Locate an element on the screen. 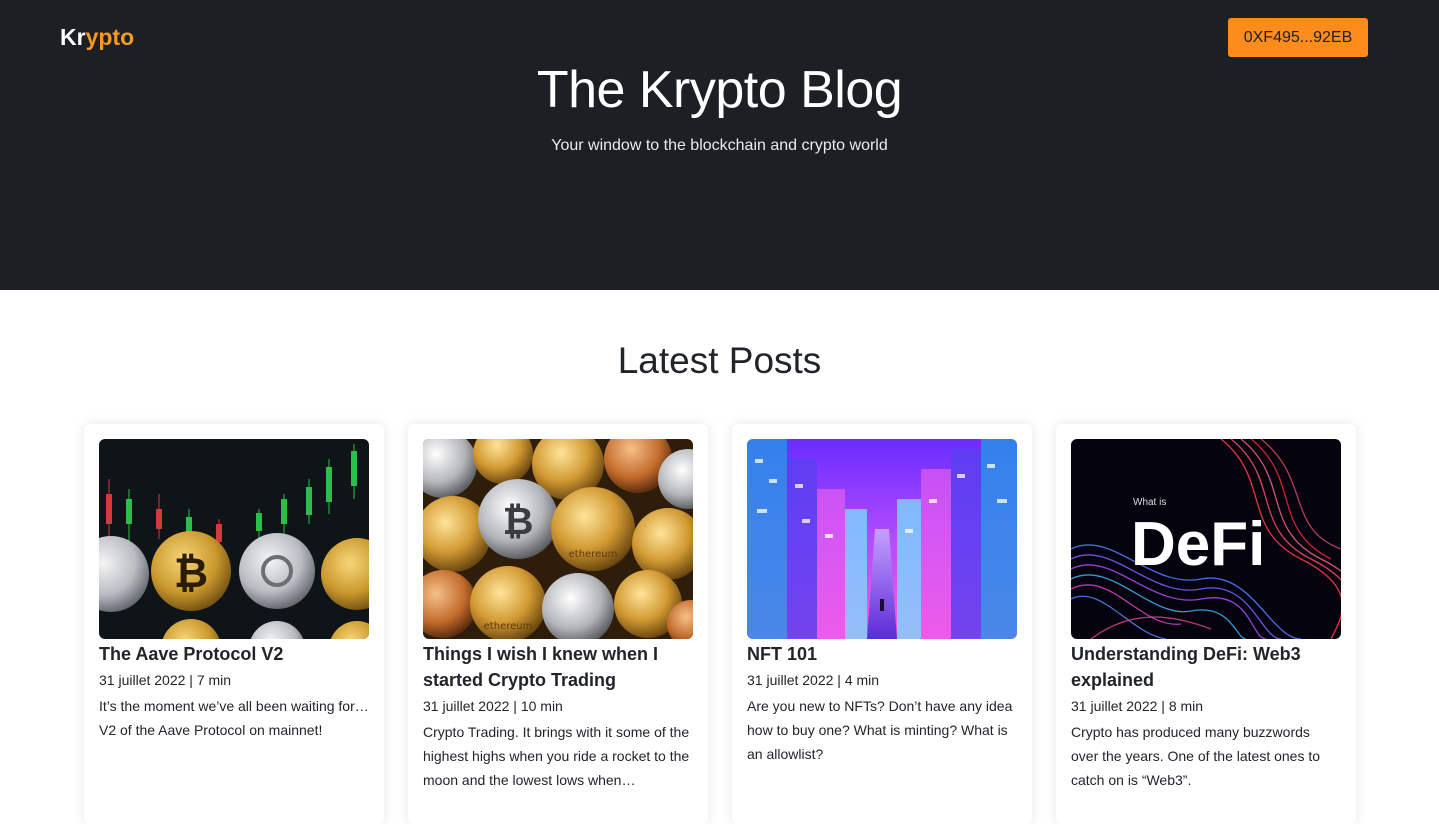 The height and width of the screenshot is (824, 1439). post-thumbnail-trading: ₿ ethereum ethereum is located at coordinates (558, 539).